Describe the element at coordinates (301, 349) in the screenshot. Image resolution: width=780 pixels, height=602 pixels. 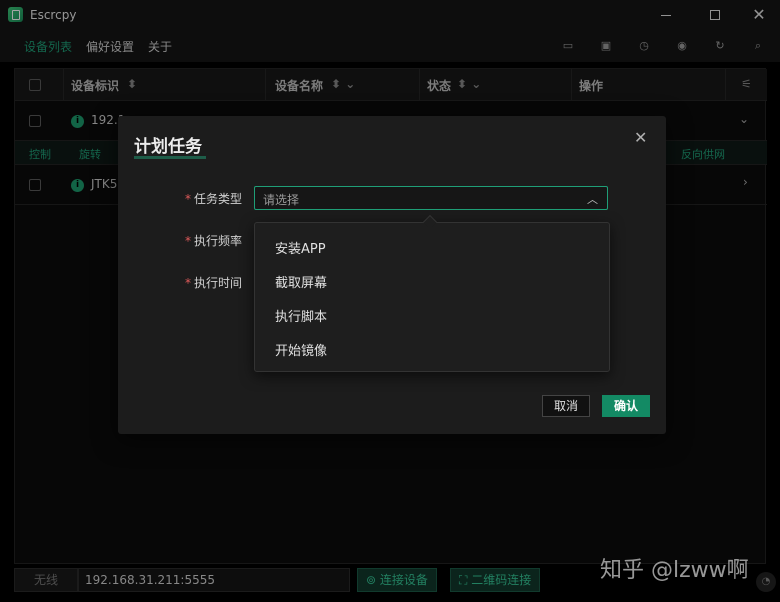
I see `option-start-mirror: 开始镜像` at that location.